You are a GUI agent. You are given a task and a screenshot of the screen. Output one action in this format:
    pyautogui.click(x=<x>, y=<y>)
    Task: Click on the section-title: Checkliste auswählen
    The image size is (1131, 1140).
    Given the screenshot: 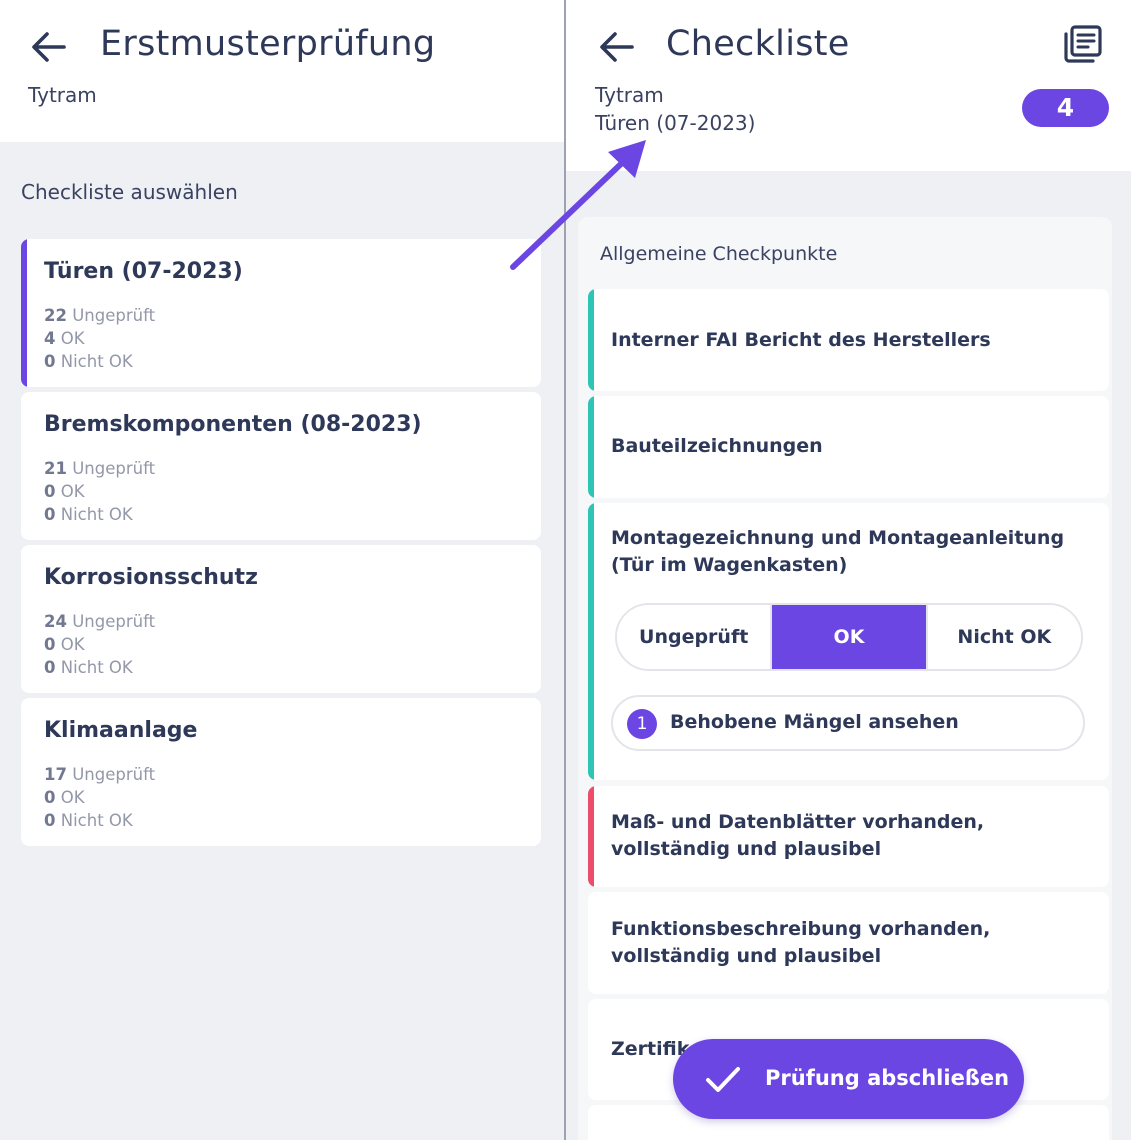 What is the action you would take?
    pyautogui.click(x=129, y=192)
    